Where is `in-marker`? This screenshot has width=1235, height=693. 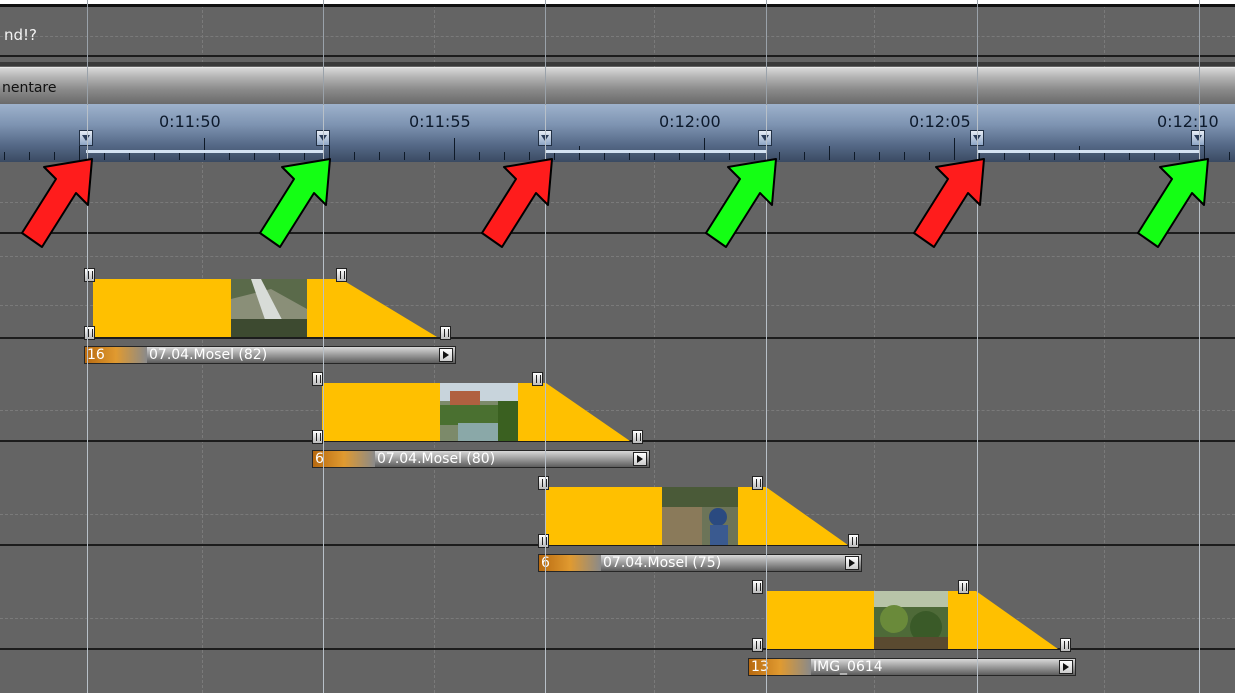
in-marker is located at coordinates (86, 138).